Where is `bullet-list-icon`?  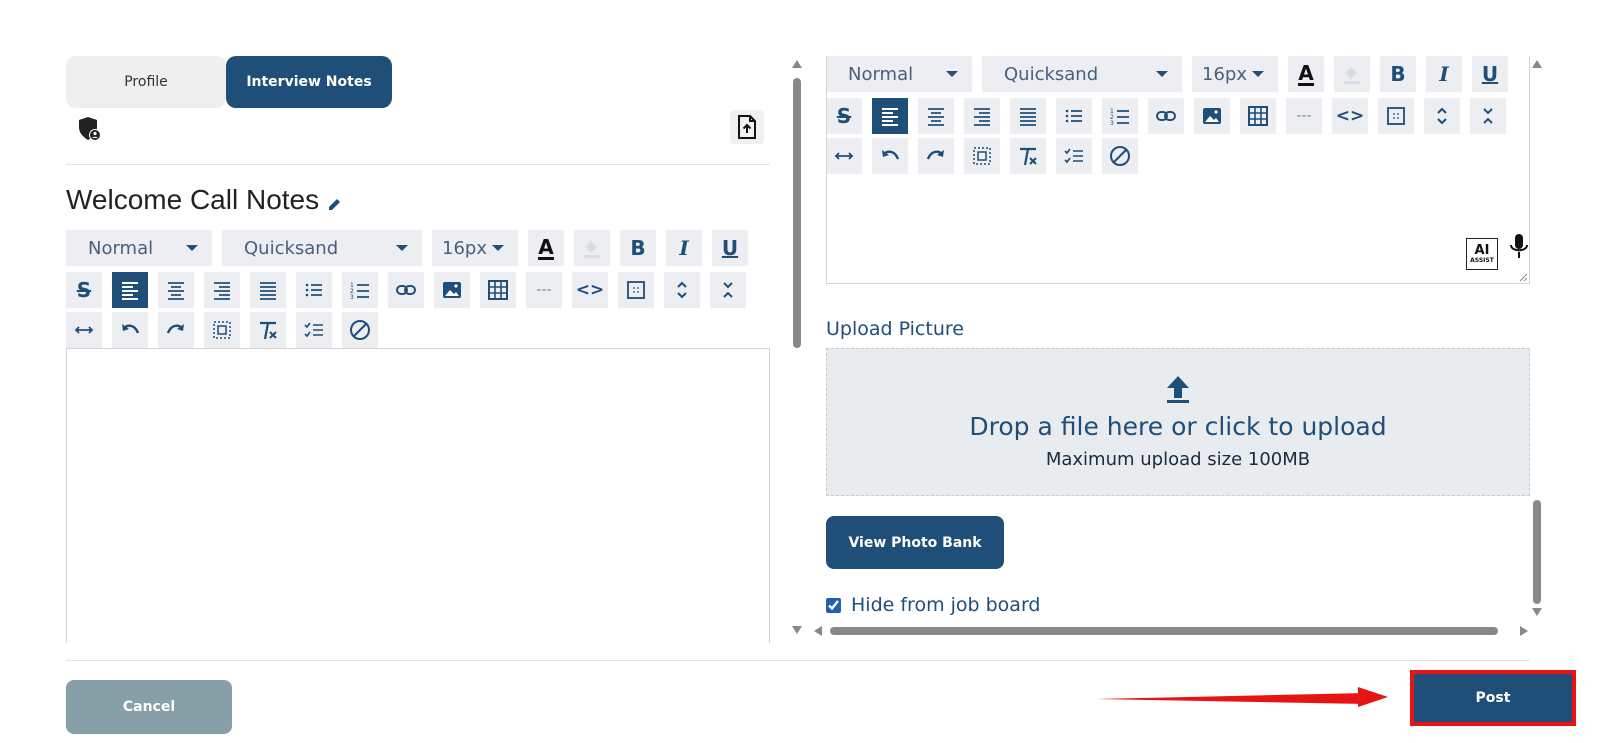
bullet-list-icon is located at coordinates (313, 290).